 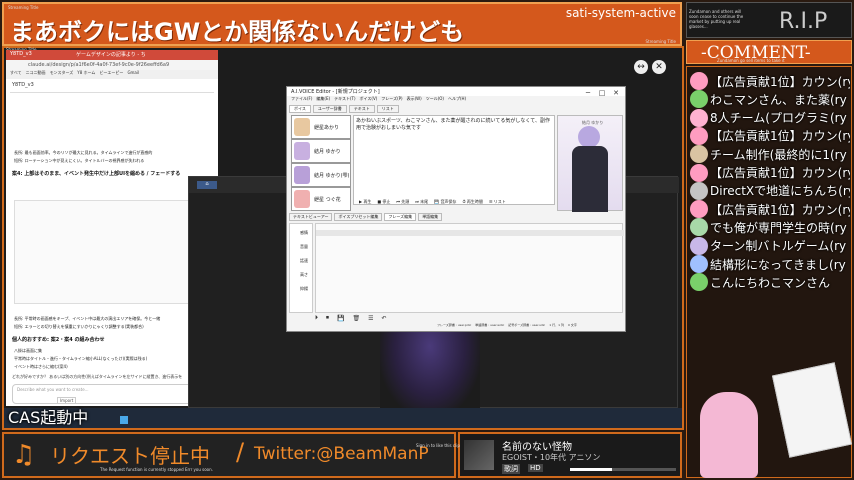 What do you see at coordinates (237, 32) in the screenshot?
I see `stream-title: まあボクにはGWとか関係ないんだけども` at bounding box center [237, 32].